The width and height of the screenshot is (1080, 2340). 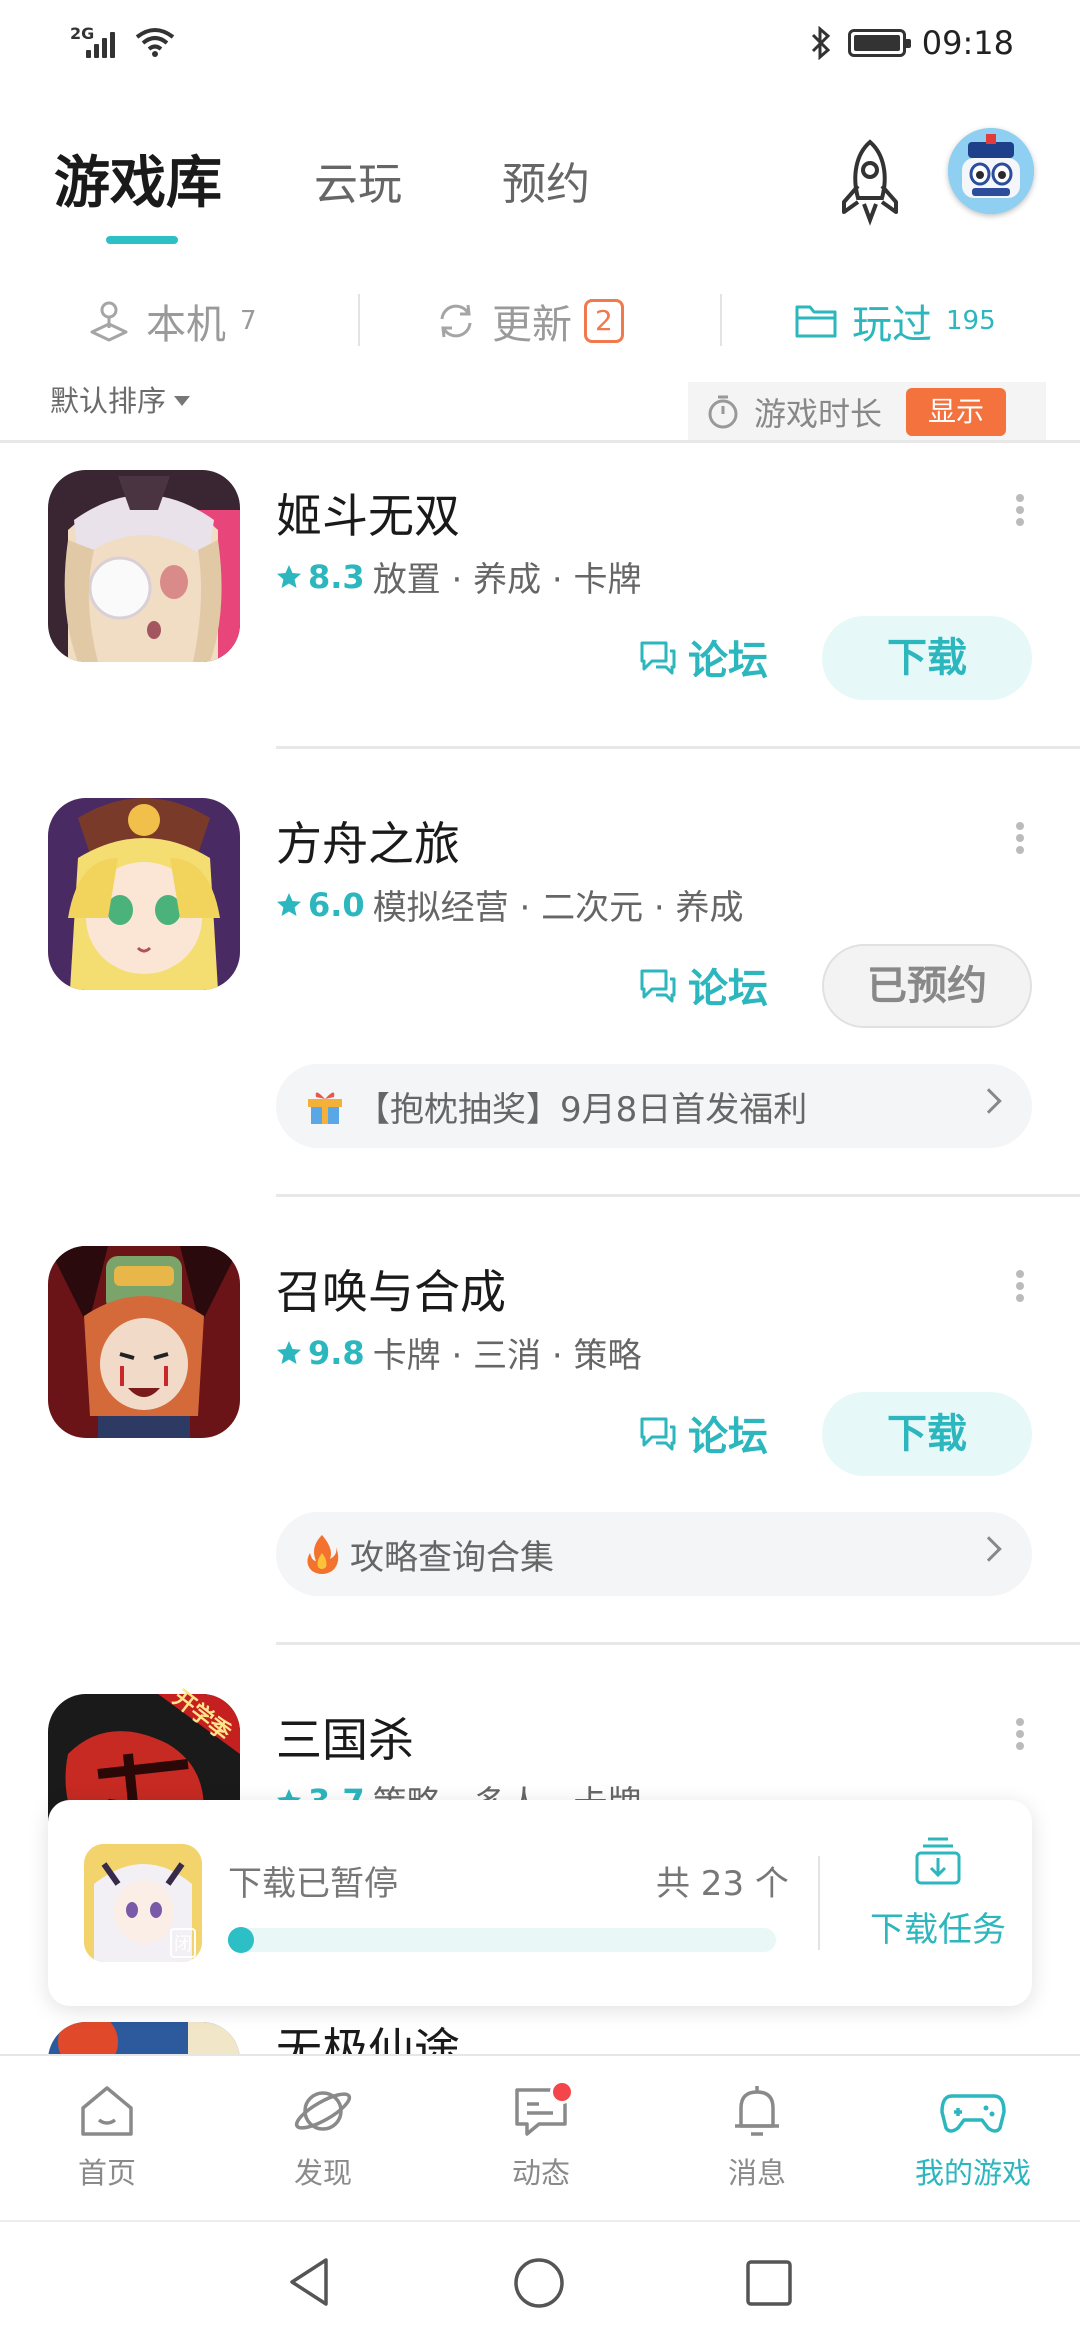 What do you see at coordinates (938, 1893) in the screenshot?
I see `download-tasks-button: 下载任务` at bounding box center [938, 1893].